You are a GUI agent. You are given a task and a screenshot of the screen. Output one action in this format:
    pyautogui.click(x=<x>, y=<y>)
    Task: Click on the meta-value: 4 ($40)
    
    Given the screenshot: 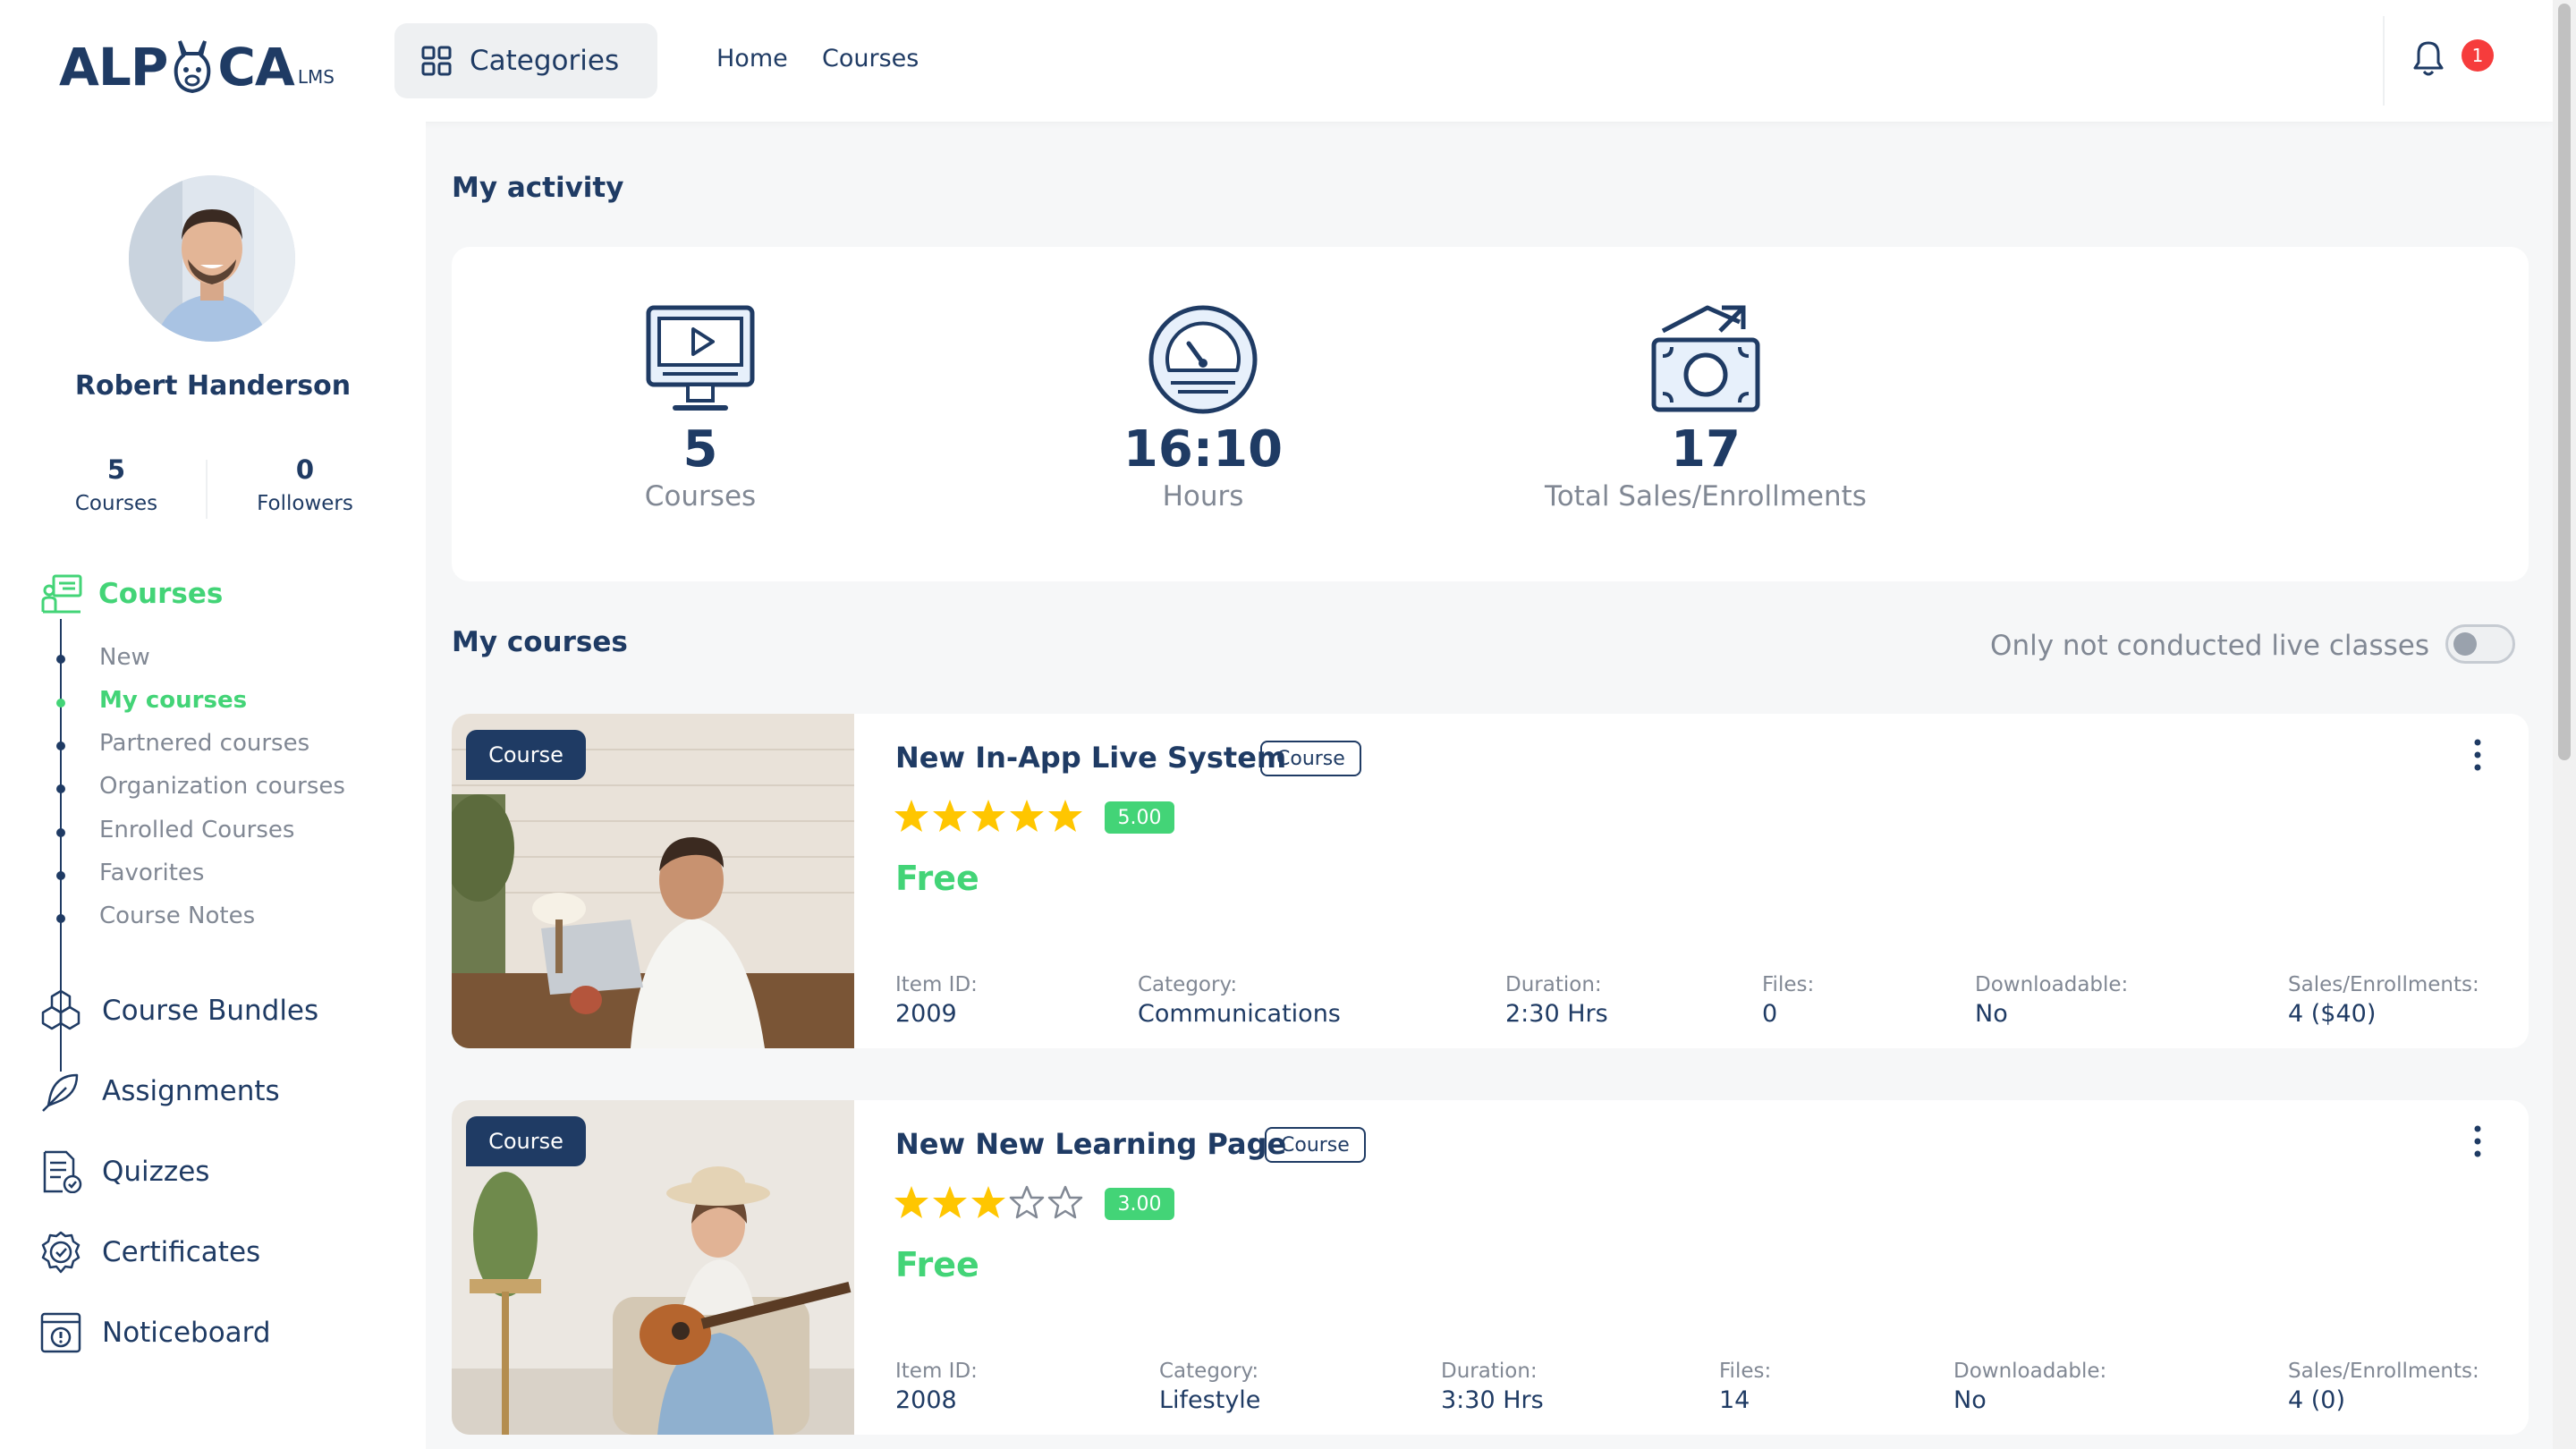 What is the action you would take?
    pyautogui.click(x=2332, y=1014)
    